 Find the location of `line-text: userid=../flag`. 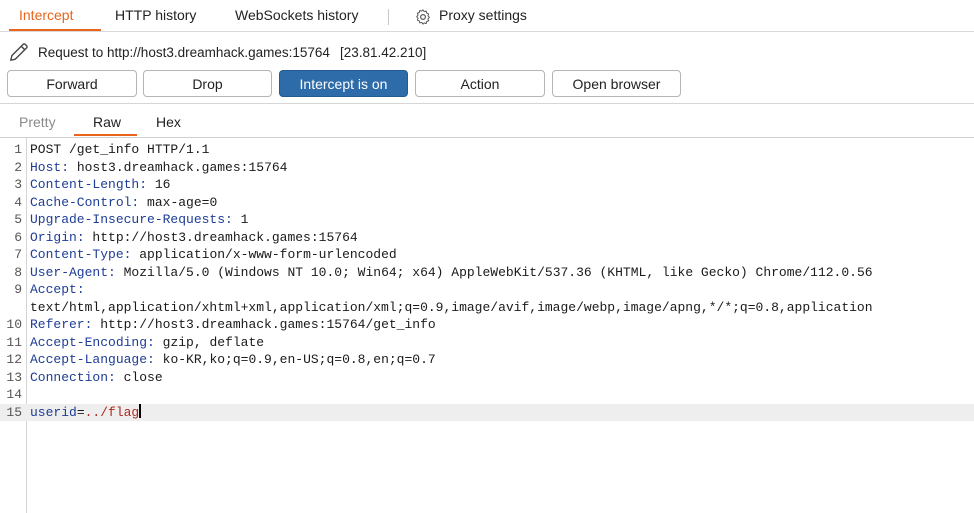

line-text: userid=../flag is located at coordinates (86, 411).